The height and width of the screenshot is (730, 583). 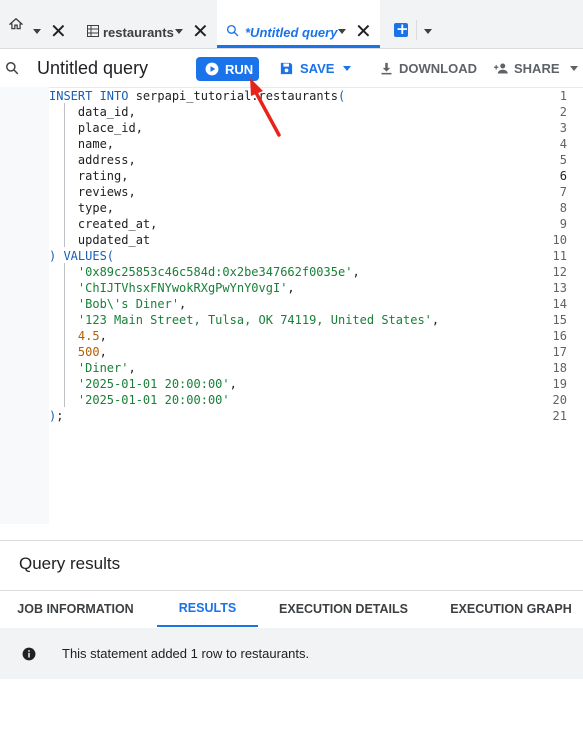 What do you see at coordinates (563, 208) in the screenshot?
I see `line-number: 8` at bounding box center [563, 208].